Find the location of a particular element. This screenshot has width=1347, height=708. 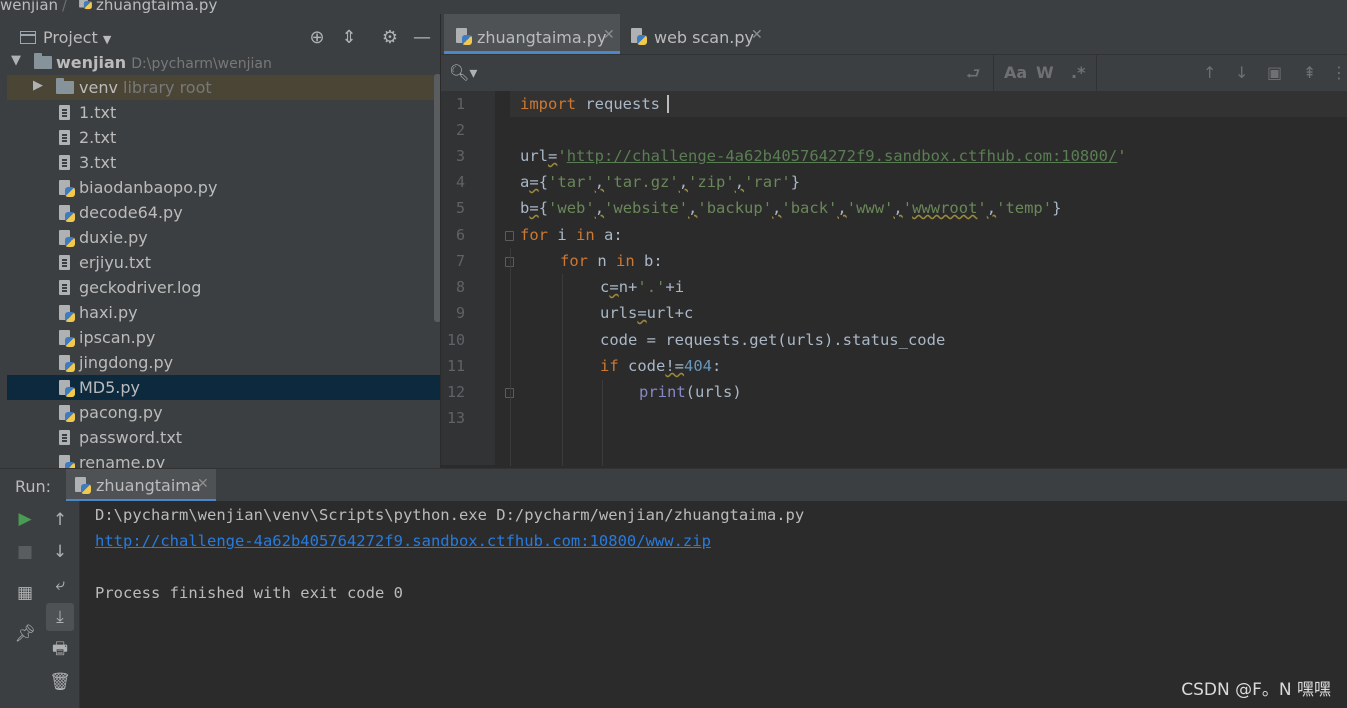

scroll-up-icon: ↑ is located at coordinates (60, 520).